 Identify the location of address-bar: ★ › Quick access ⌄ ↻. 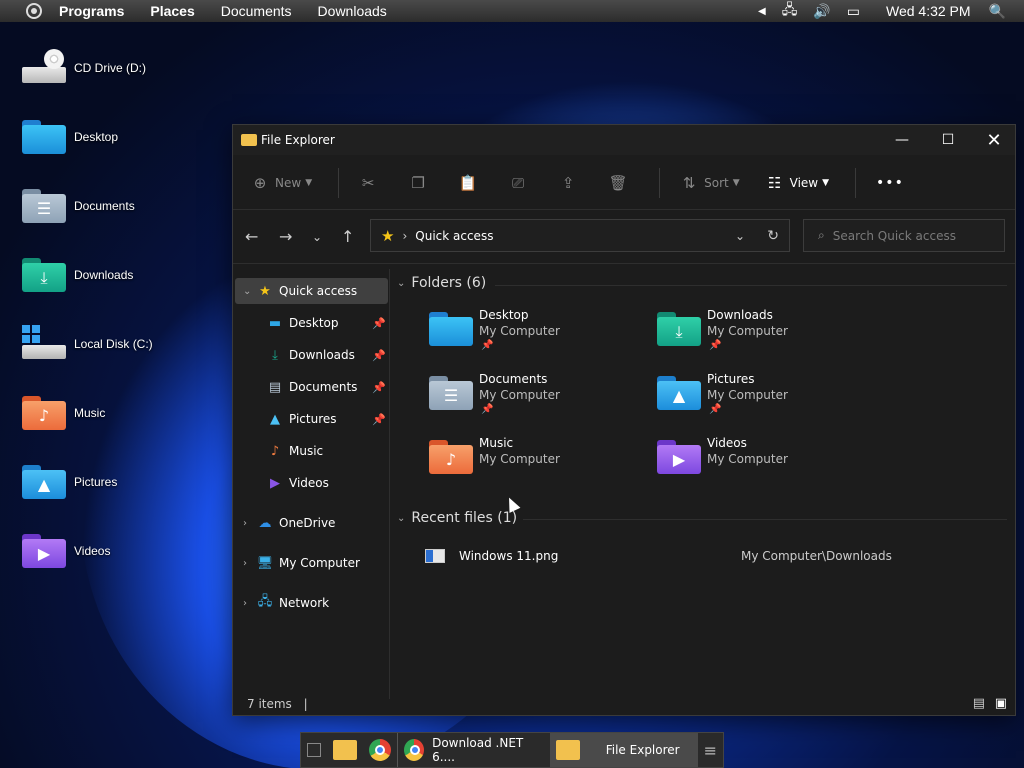
(580, 235).